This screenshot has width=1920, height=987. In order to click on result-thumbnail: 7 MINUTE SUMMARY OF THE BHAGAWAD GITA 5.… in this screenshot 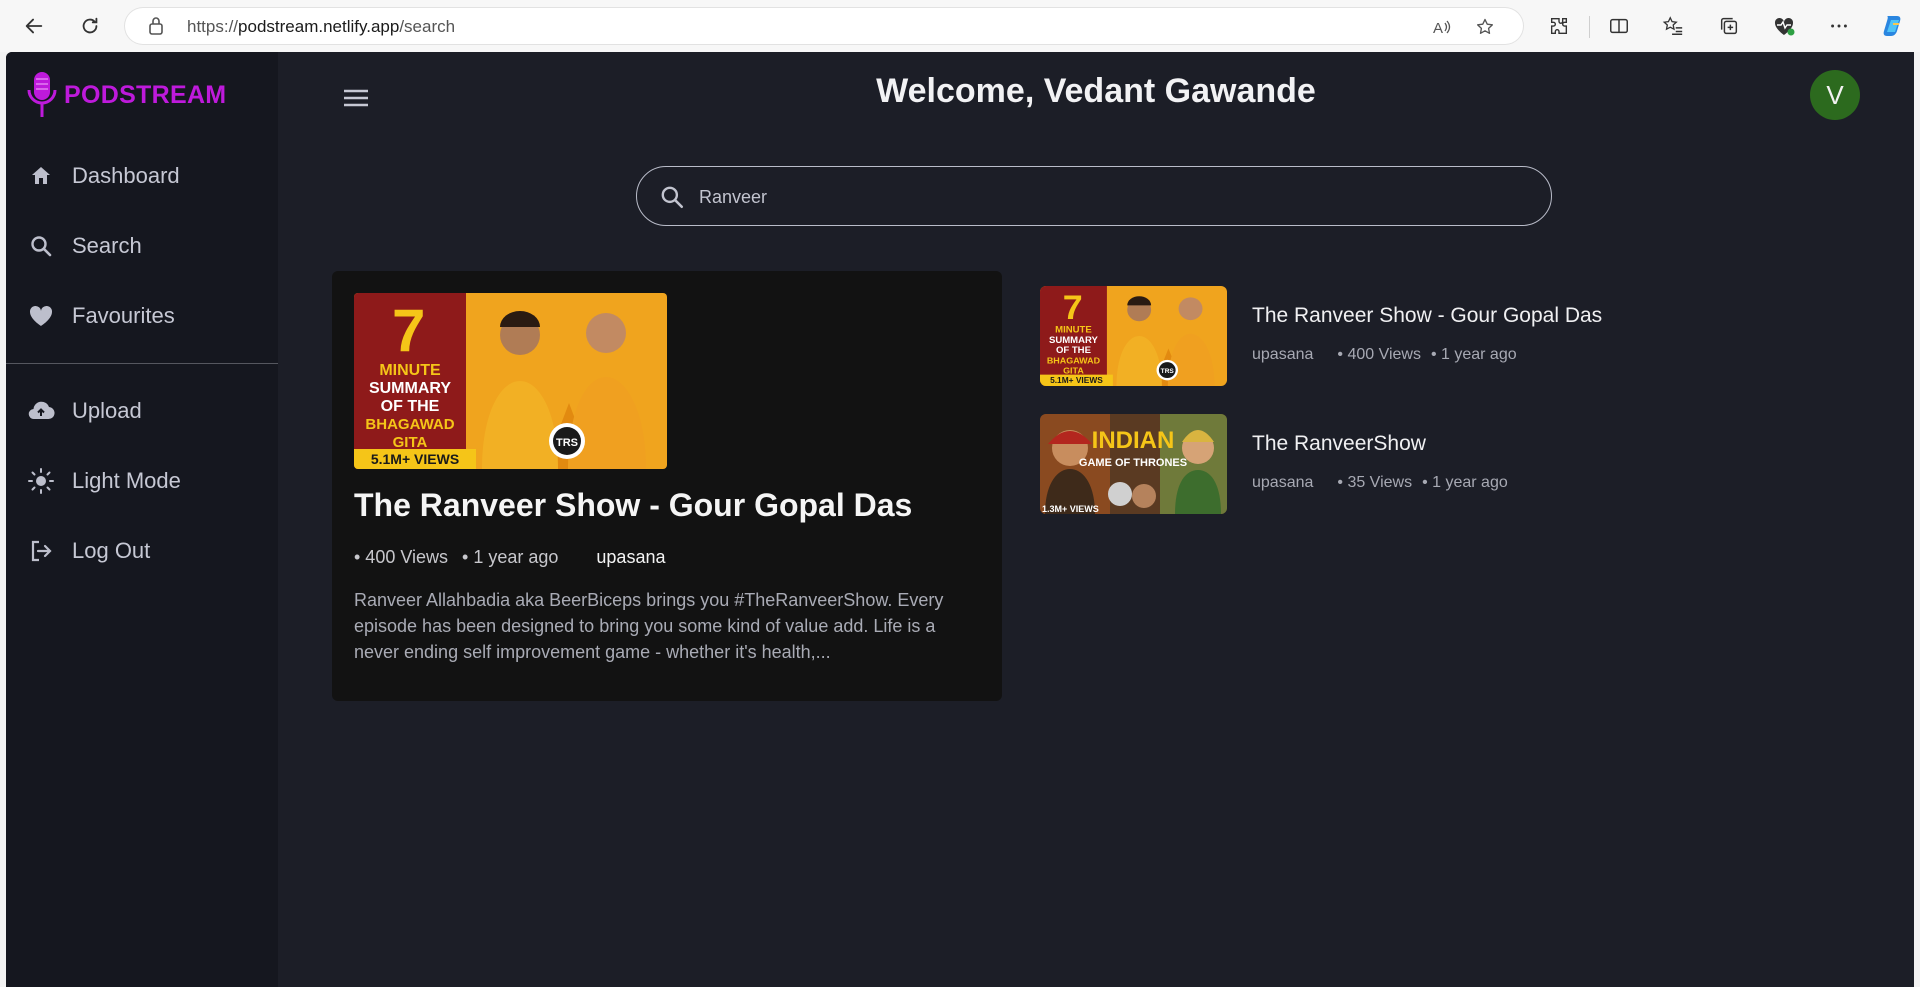, I will do `click(1133, 336)`.